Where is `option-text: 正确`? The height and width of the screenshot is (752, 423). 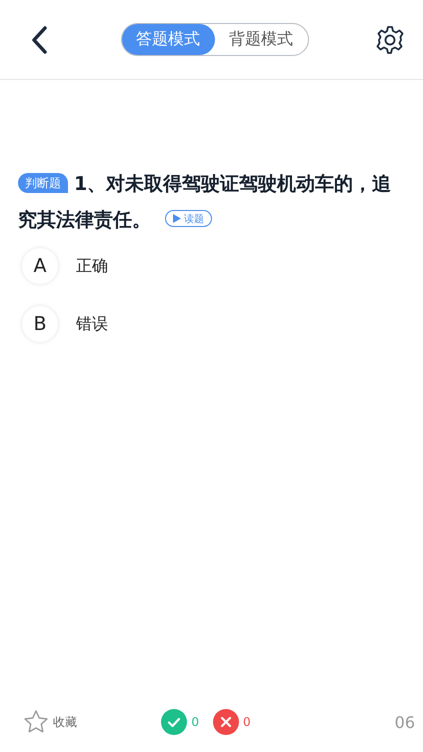 option-text: 正确 is located at coordinates (92, 266).